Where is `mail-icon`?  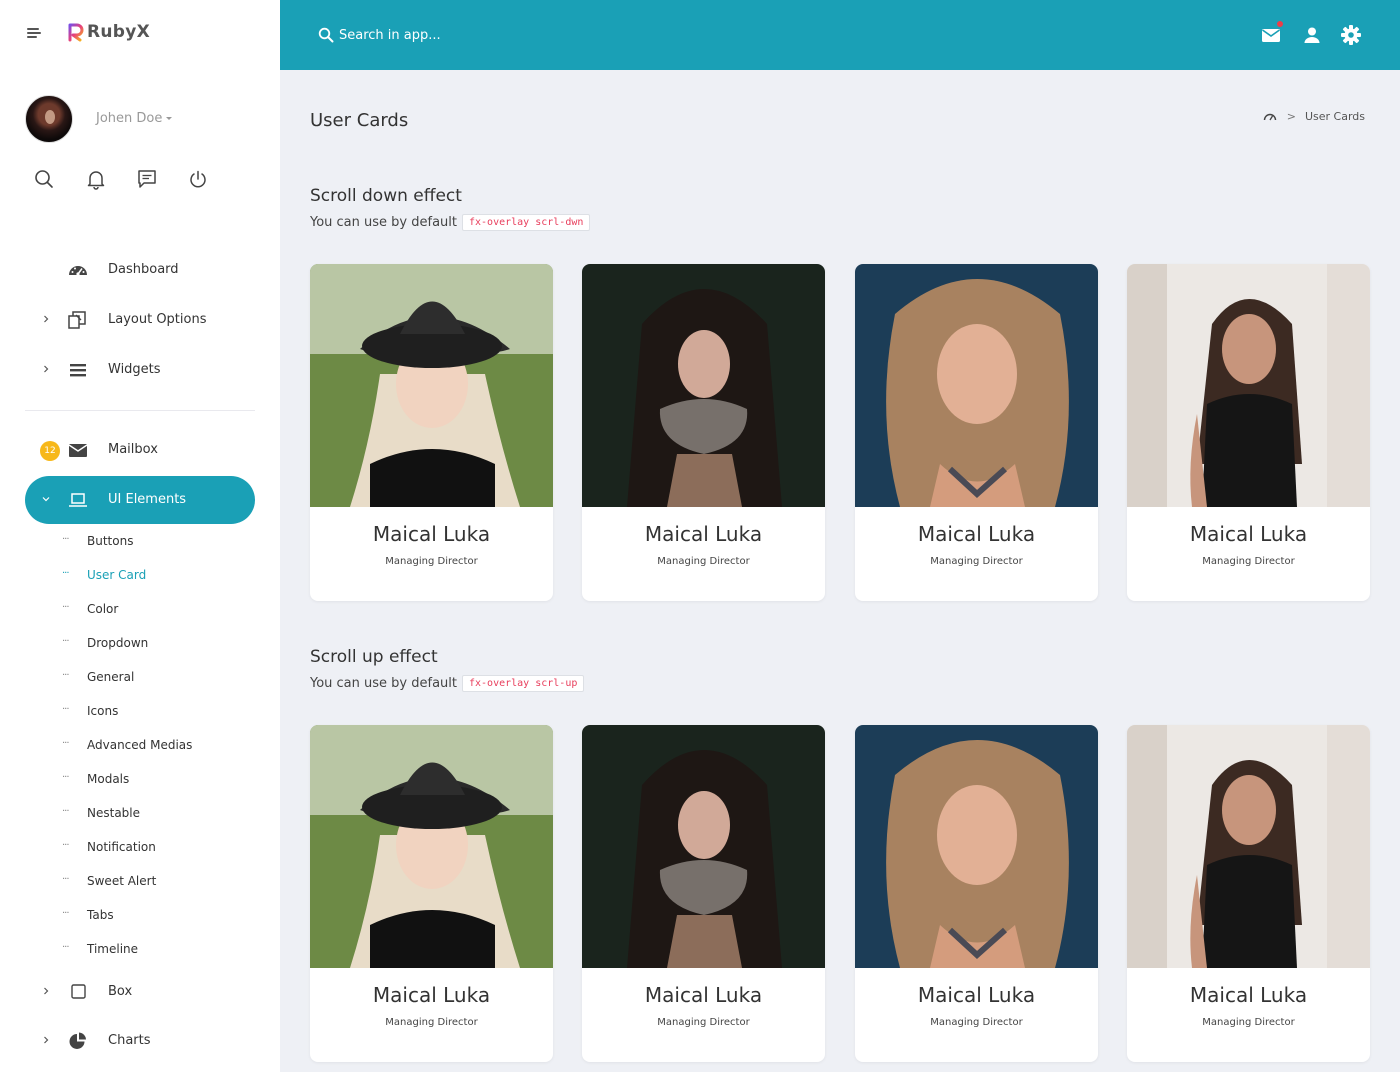 mail-icon is located at coordinates (78, 450).